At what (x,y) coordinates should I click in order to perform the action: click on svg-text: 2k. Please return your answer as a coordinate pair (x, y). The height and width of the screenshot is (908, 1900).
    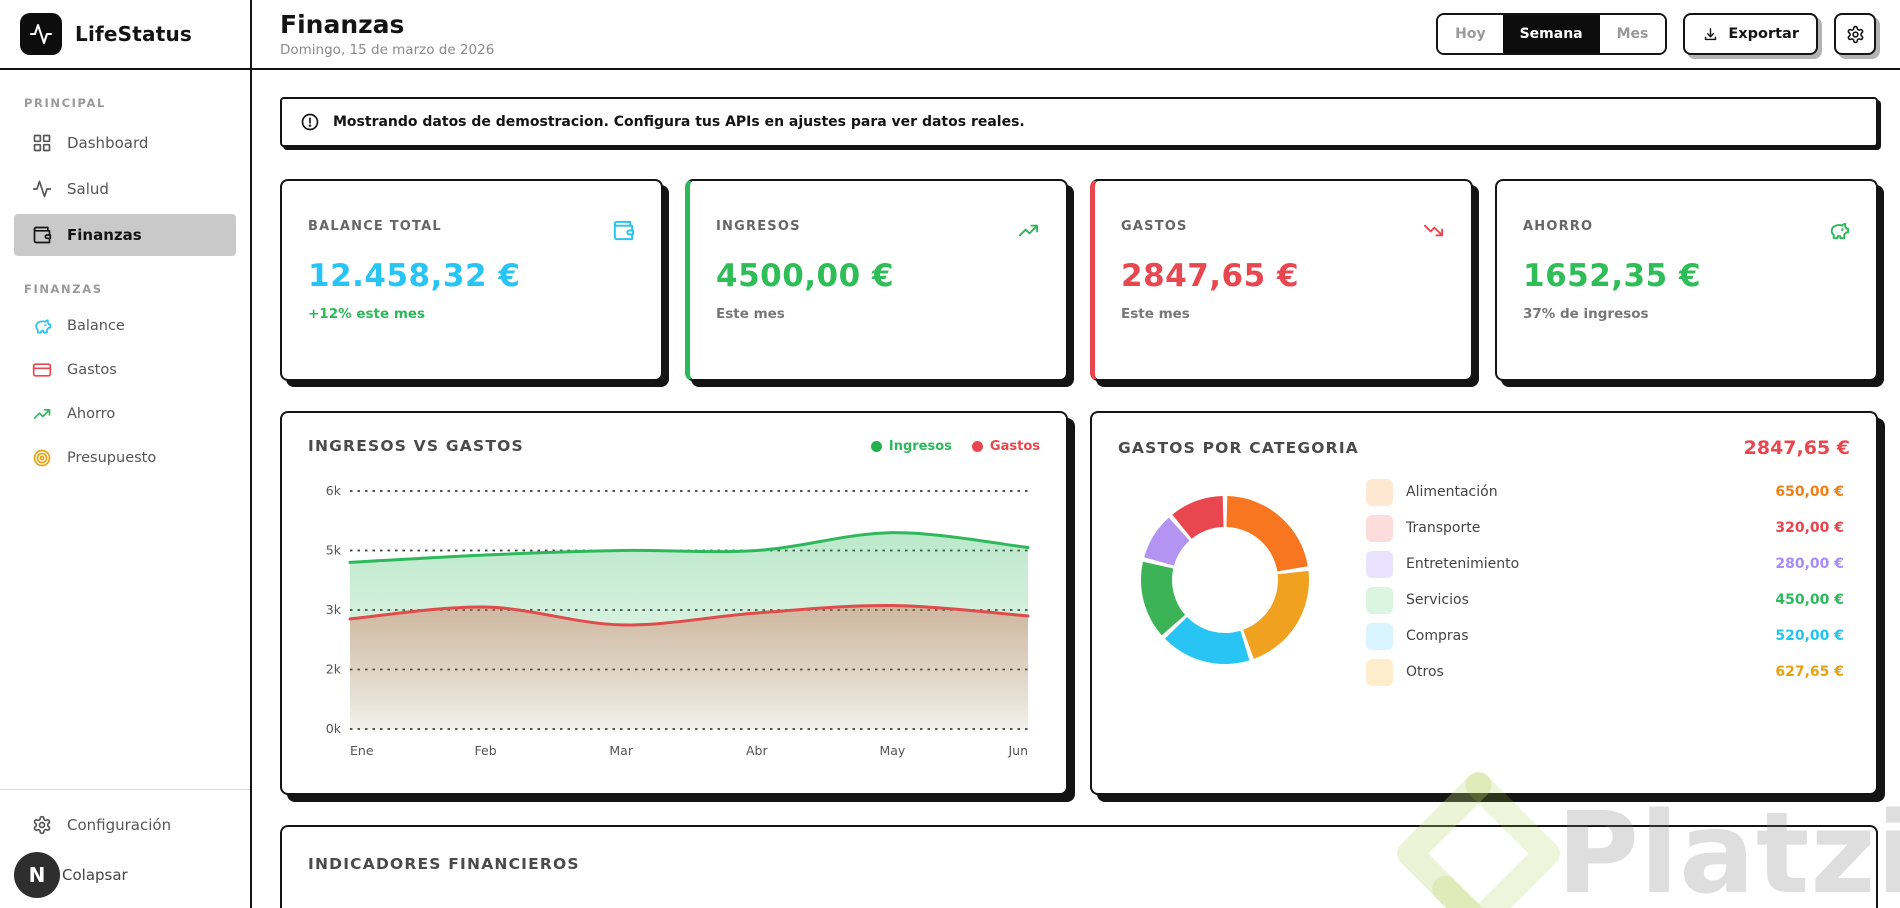
    Looking at the image, I should click on (334, 669).